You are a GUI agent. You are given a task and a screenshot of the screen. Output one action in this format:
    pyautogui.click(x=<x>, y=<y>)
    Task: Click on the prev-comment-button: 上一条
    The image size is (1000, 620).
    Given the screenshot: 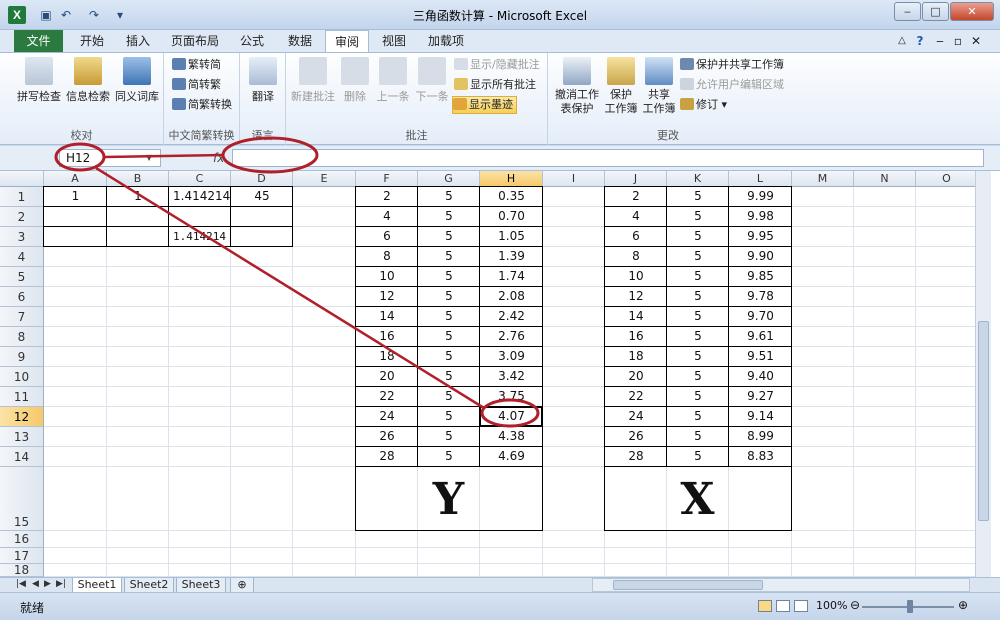 What is the action you would take?
    pyautogui.click(x=393, y=80)
    